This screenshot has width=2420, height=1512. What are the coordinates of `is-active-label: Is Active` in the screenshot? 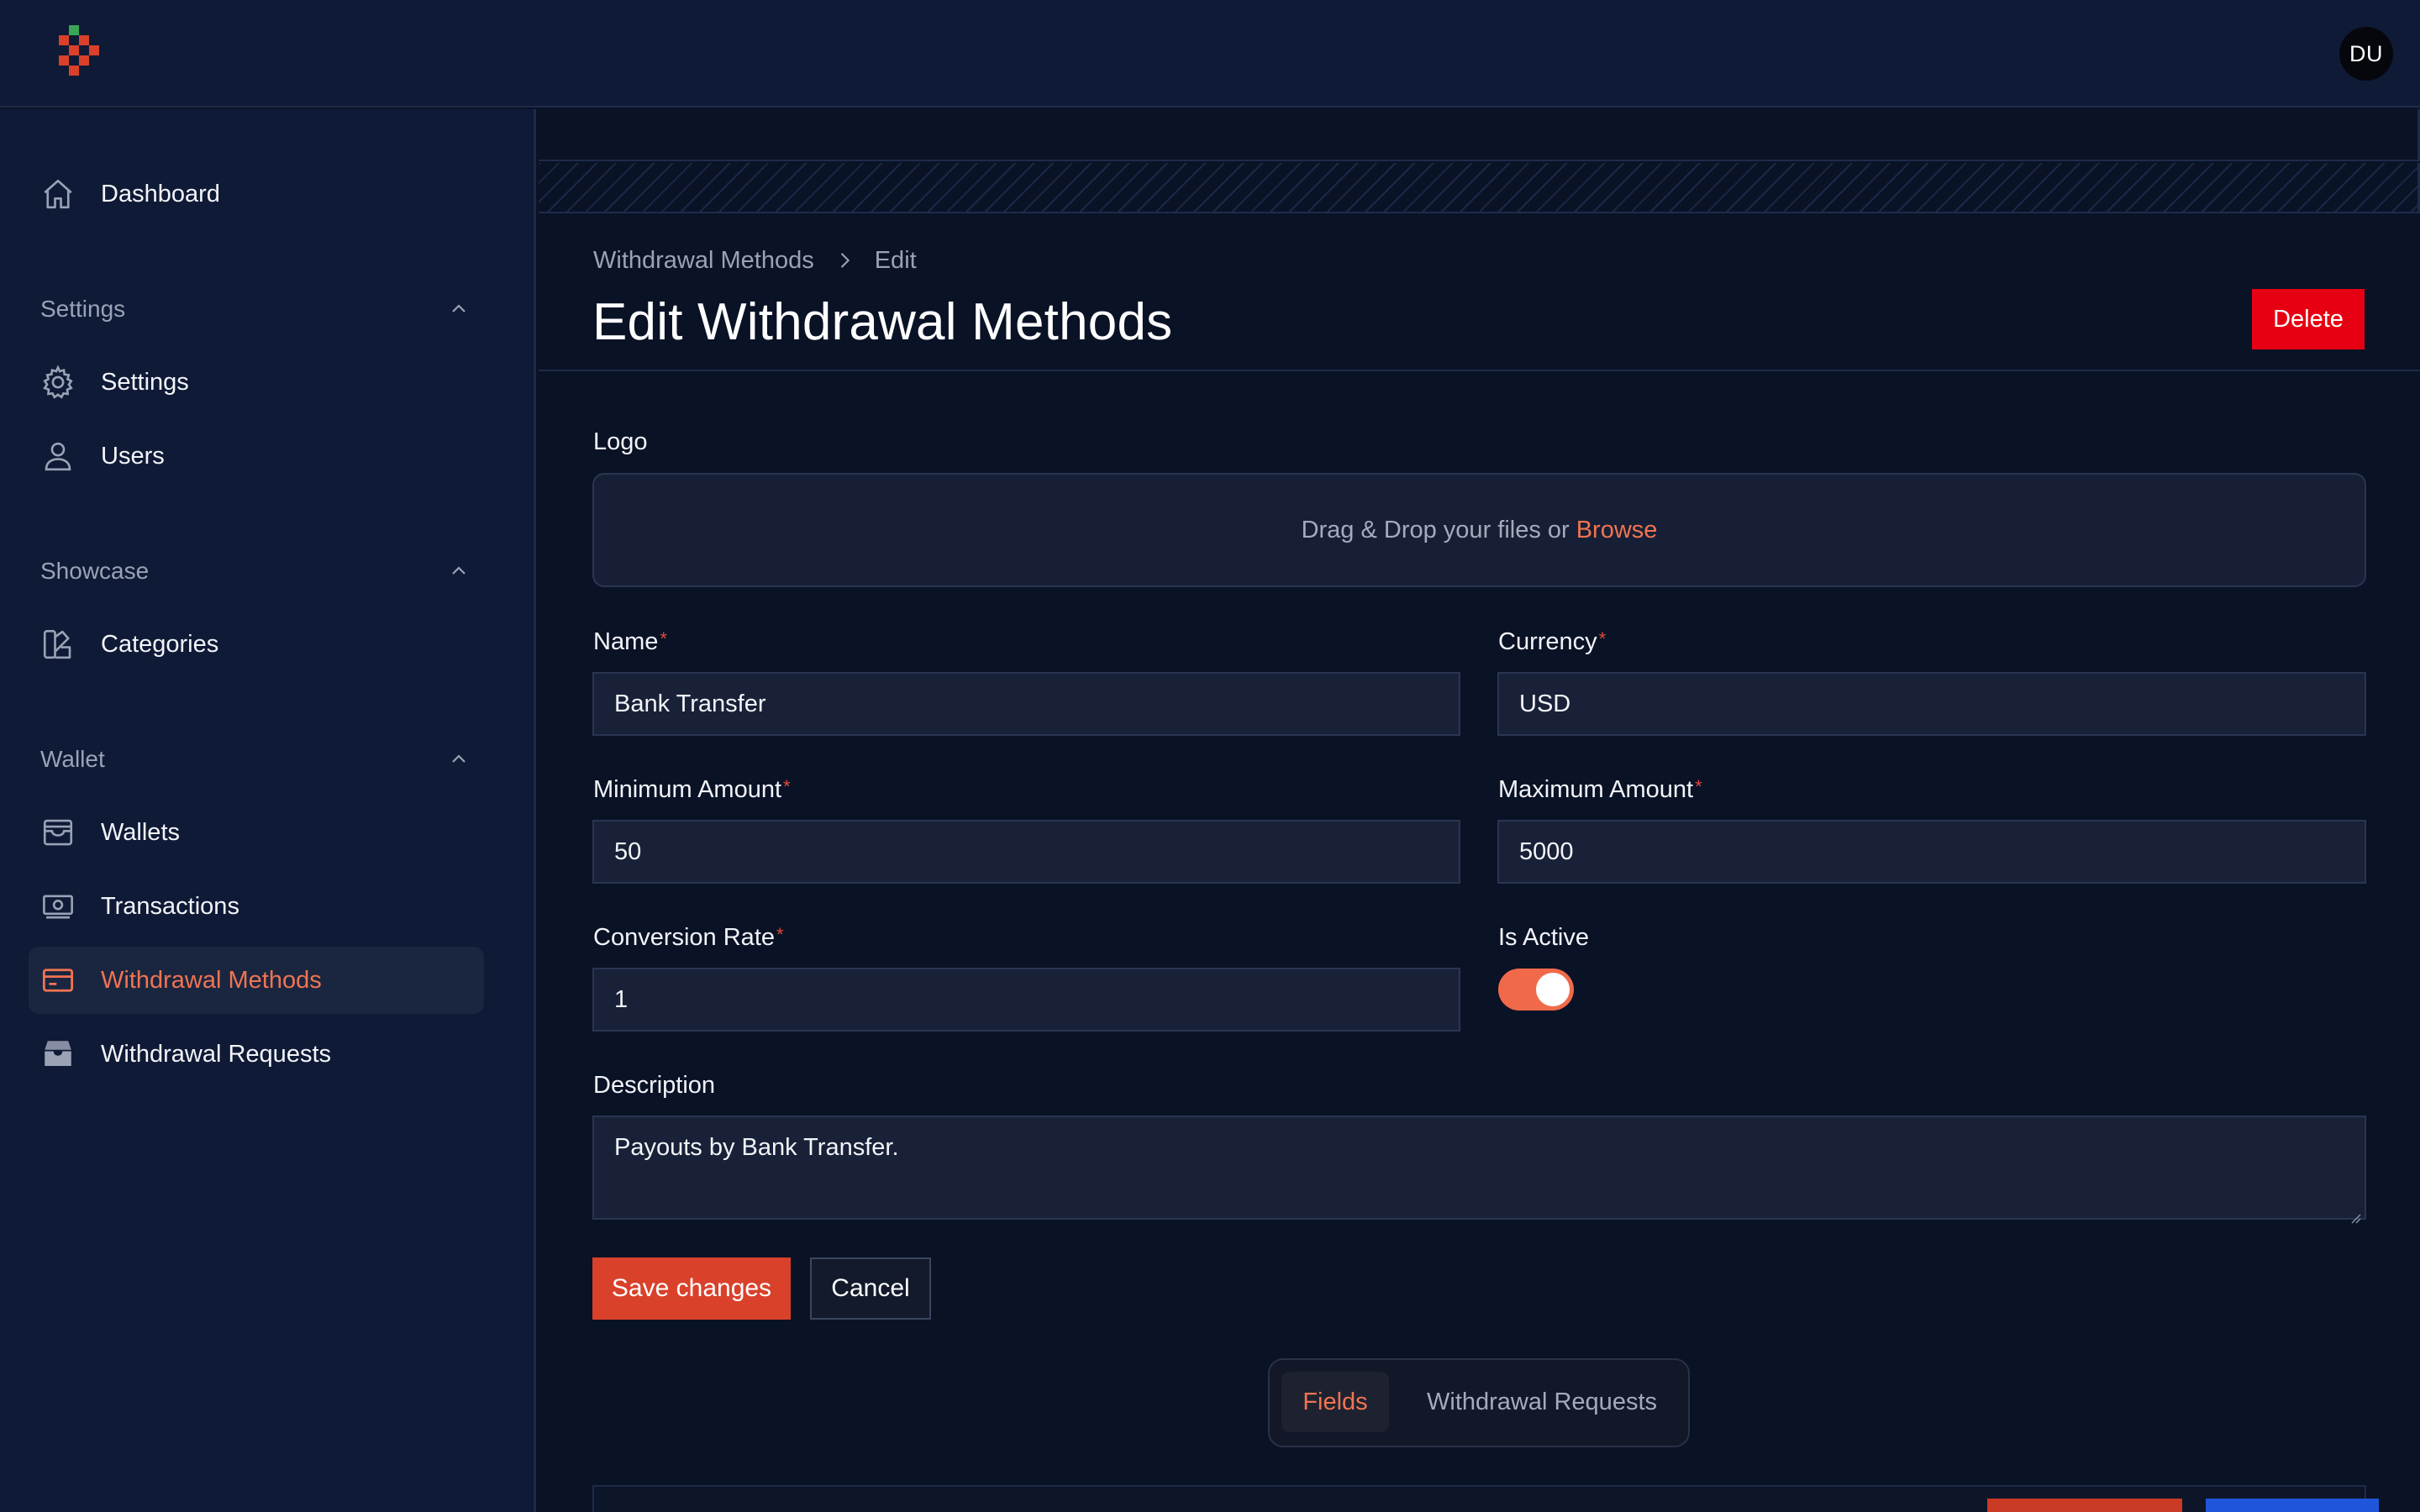 It's located at (1543, 938).